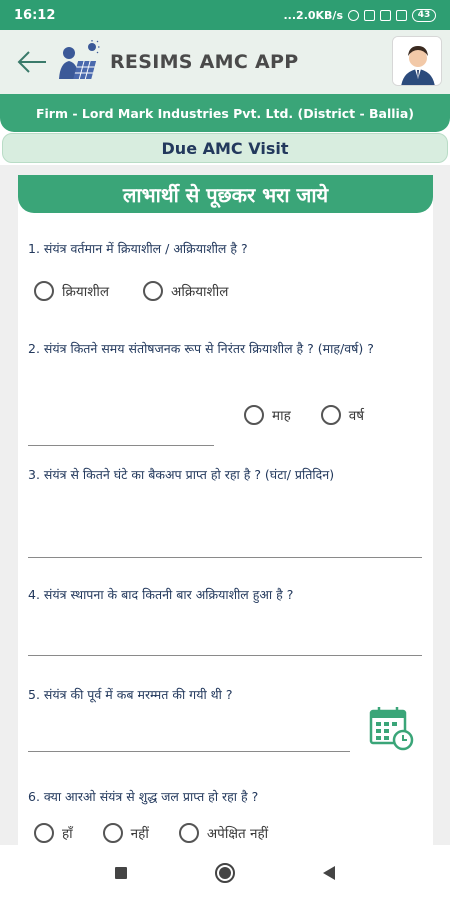 The height and width of the screenshot is (900, 450). Describe the element at coordinates (204, 62) in the screenshot. I see `app-title: RESIMS AMC APP` at that location.